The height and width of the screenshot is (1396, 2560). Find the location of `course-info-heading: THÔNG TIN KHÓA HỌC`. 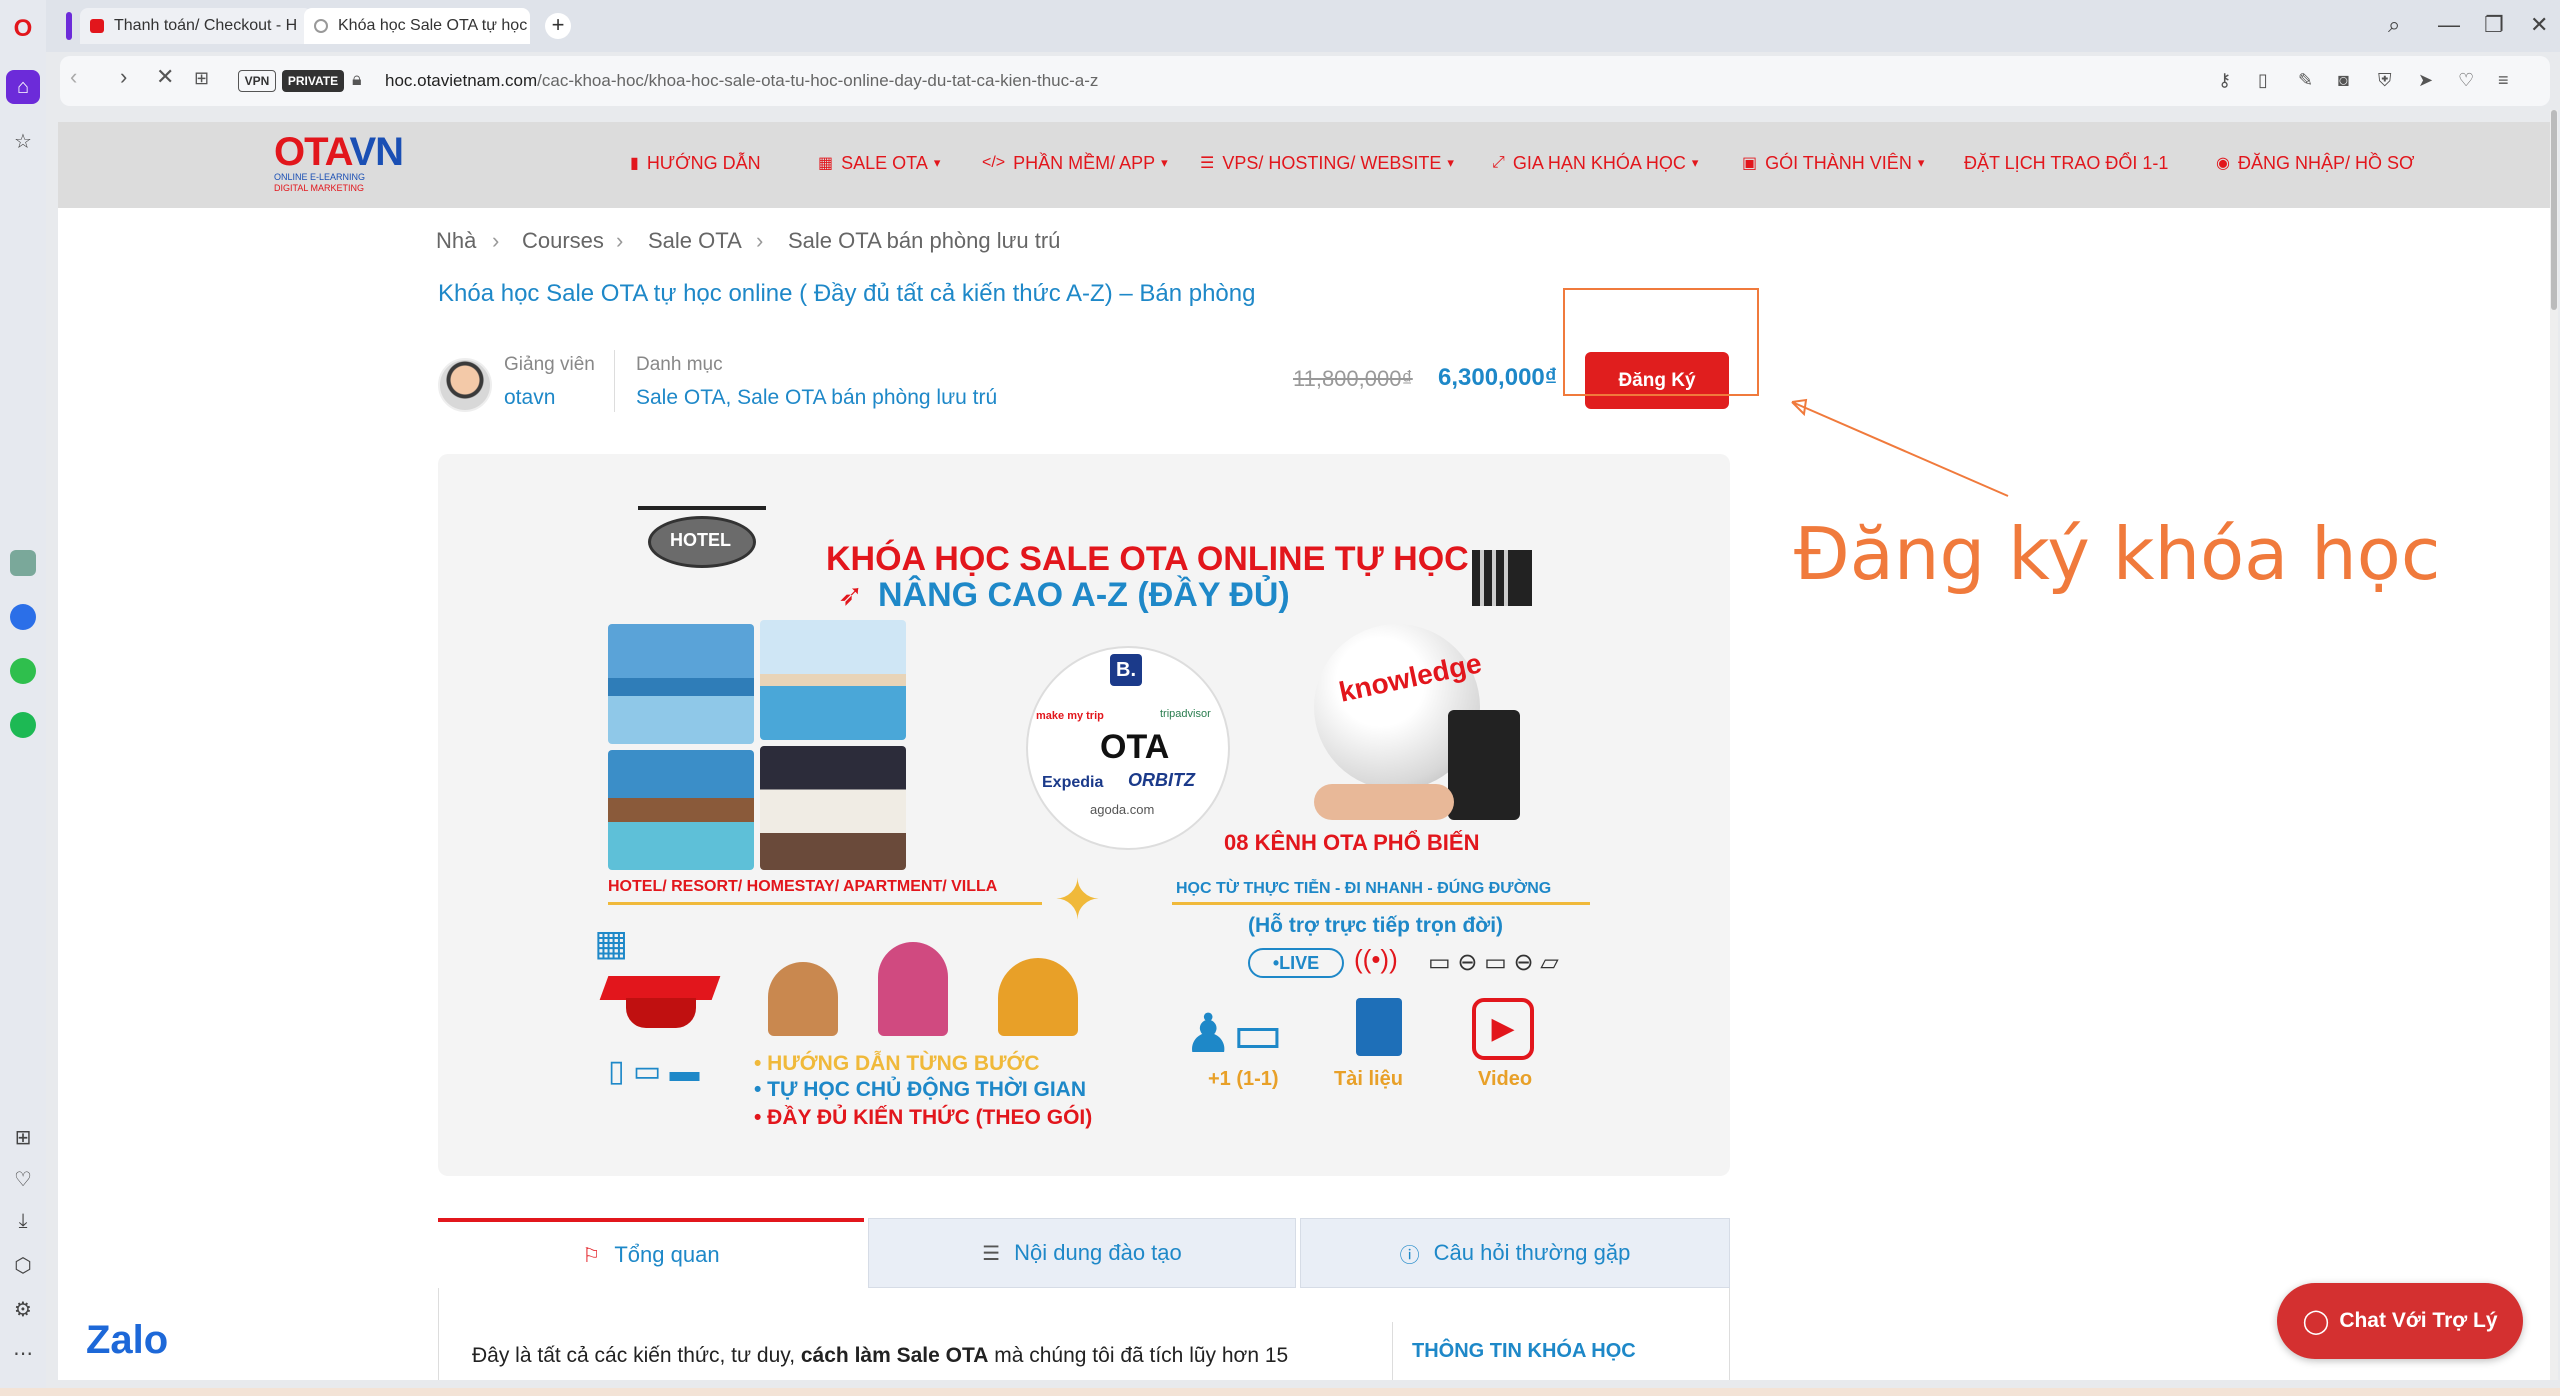

course-info-heading: THÔNG TIN KHÓA HỌC is located at coordinates (1524, 1351).